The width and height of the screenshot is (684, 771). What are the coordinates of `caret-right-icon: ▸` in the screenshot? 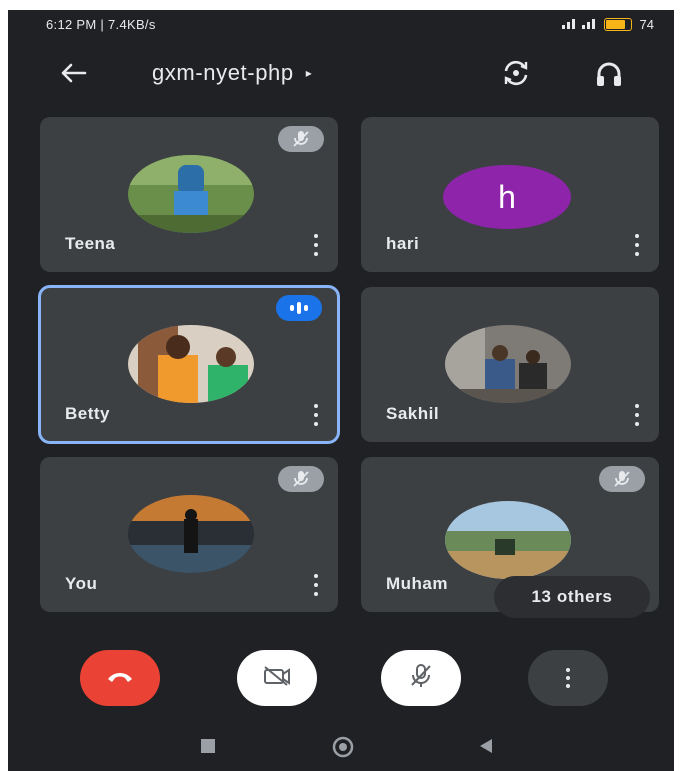 It's located at (309, 73).